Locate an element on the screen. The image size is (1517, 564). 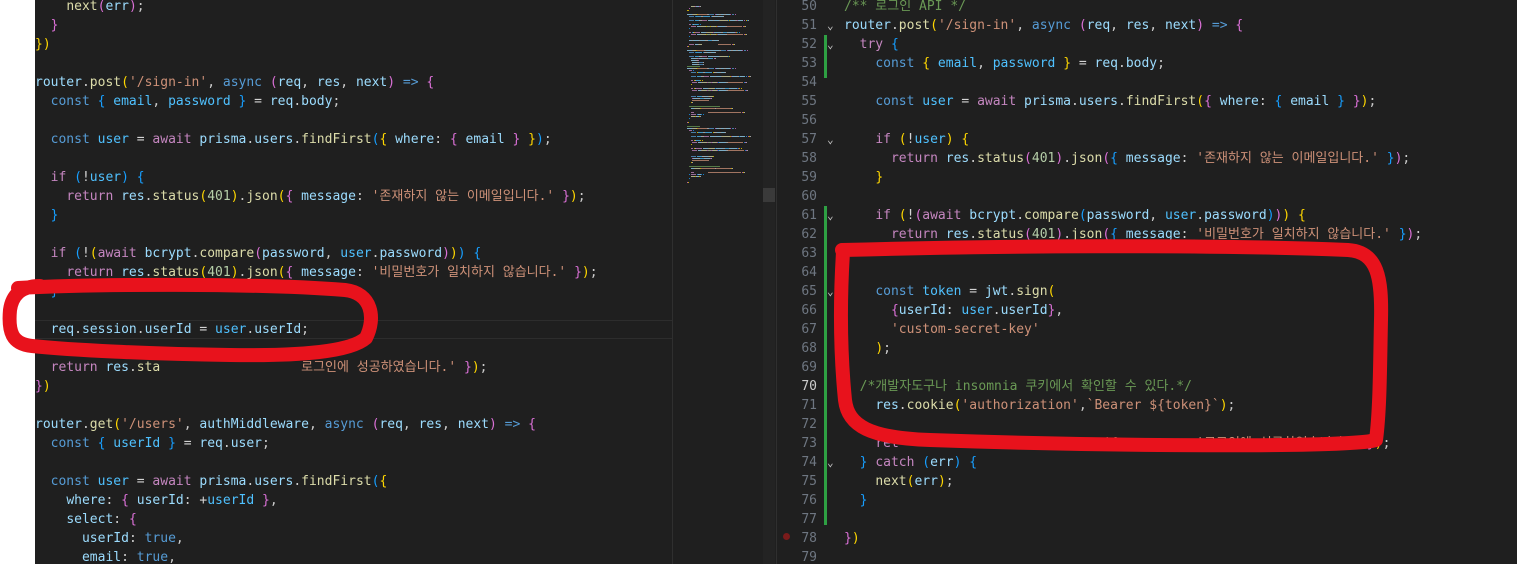
code-line: 'custom-secret-key' is located at coordinates (942, 329).